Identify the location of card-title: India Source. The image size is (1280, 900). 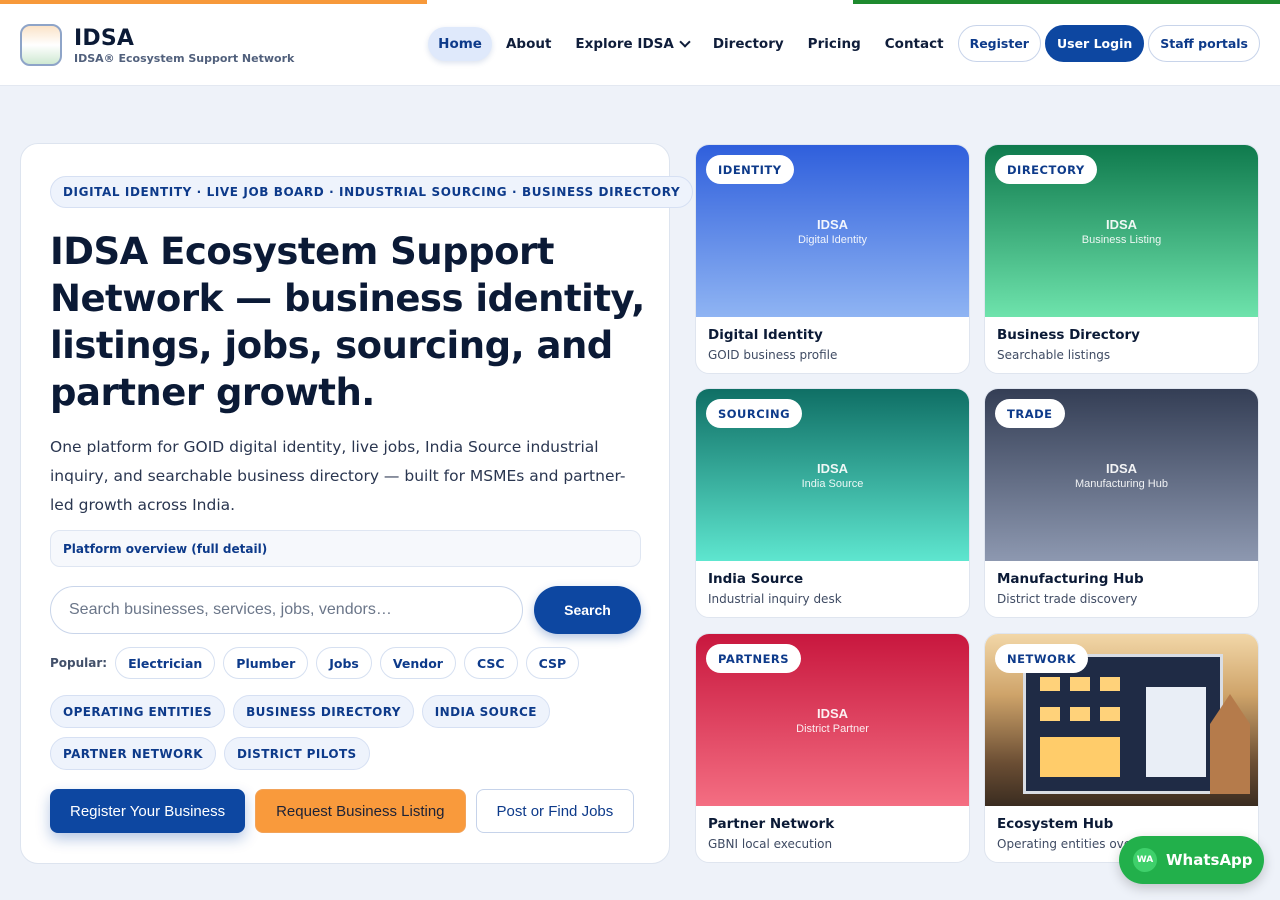
(756, 579).